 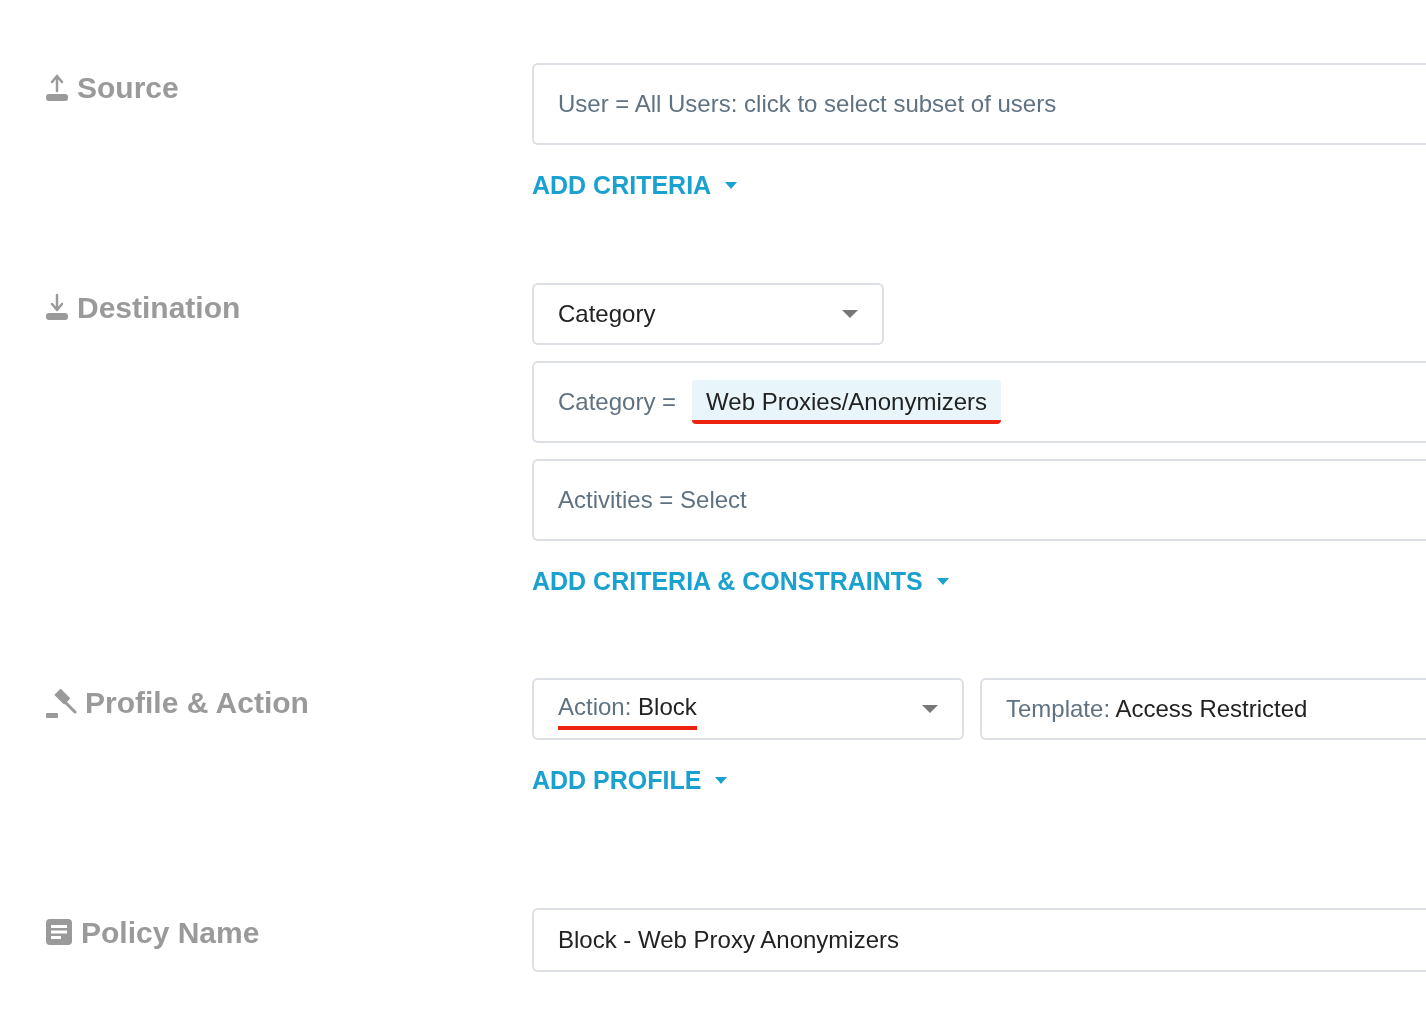 I want to click on criteria-field: User = All Users: click to select subset of users, so click(x=979, y=104).